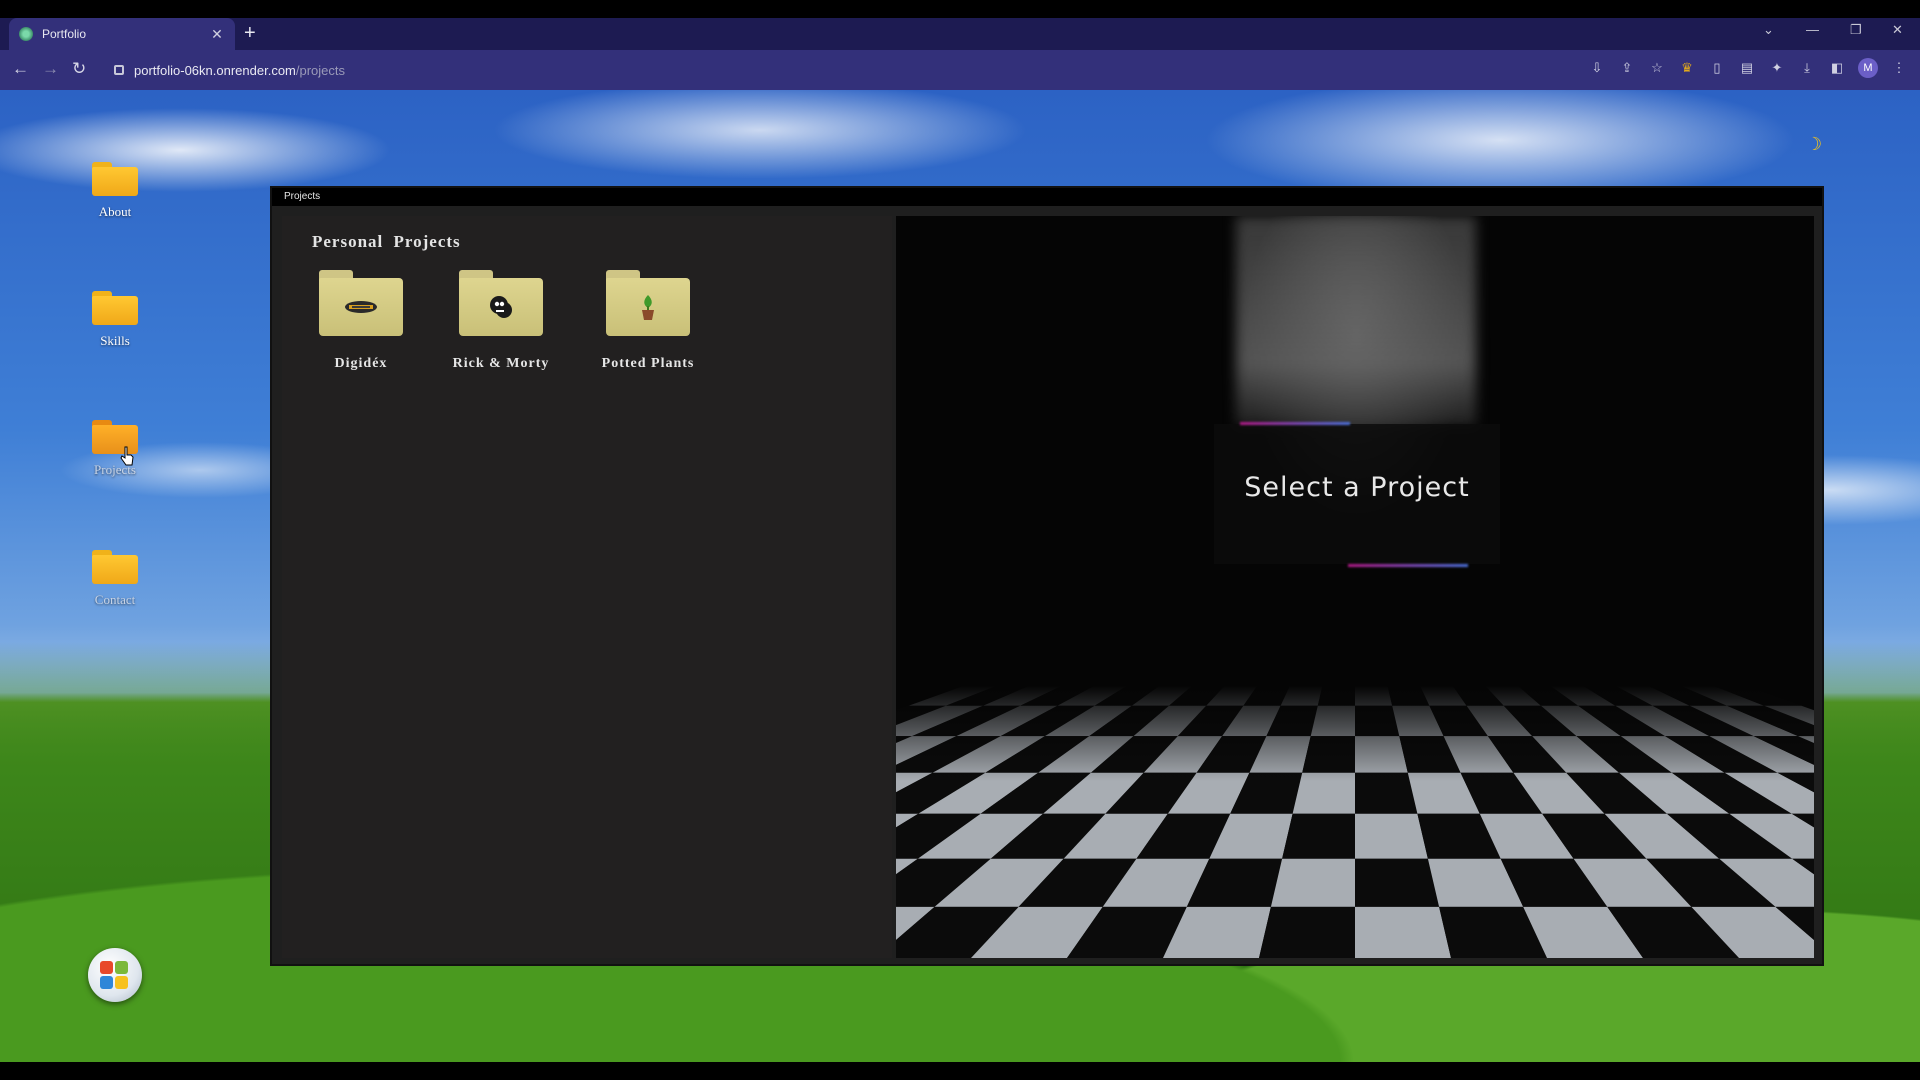  Describe the element at coordinates (1899, 68) in the screenshot. I see `menu-kebab-icon: ⋮` at that location.